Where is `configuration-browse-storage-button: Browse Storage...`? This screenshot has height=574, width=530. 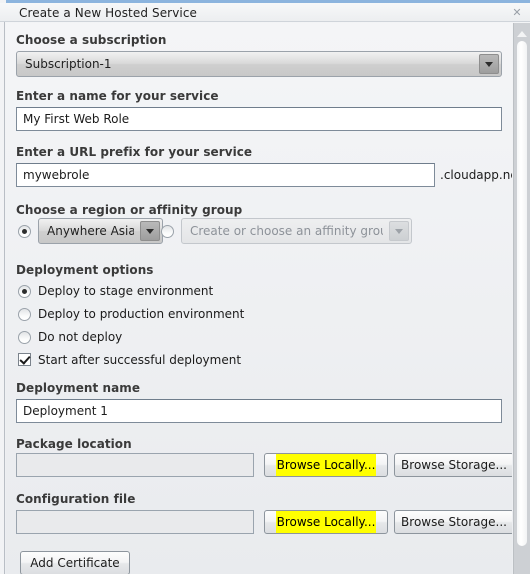
configuration-browse-storage-button: Browse Storage... is located at coordinates (453, 522).